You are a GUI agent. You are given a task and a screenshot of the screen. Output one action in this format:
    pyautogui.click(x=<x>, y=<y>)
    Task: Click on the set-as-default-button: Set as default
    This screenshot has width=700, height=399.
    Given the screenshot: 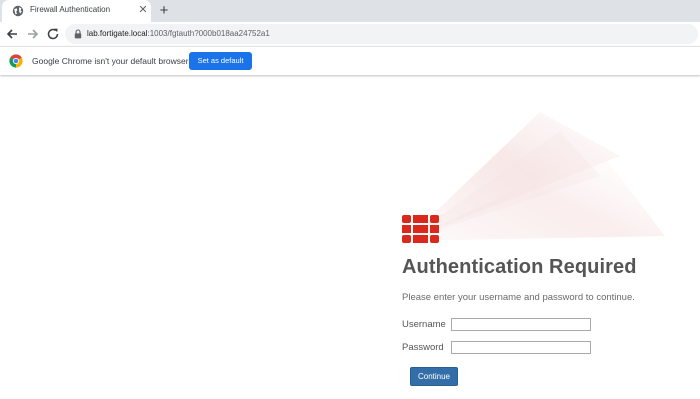 What is the action you would take?
    pyautogui.click(x=220, y=61)
    